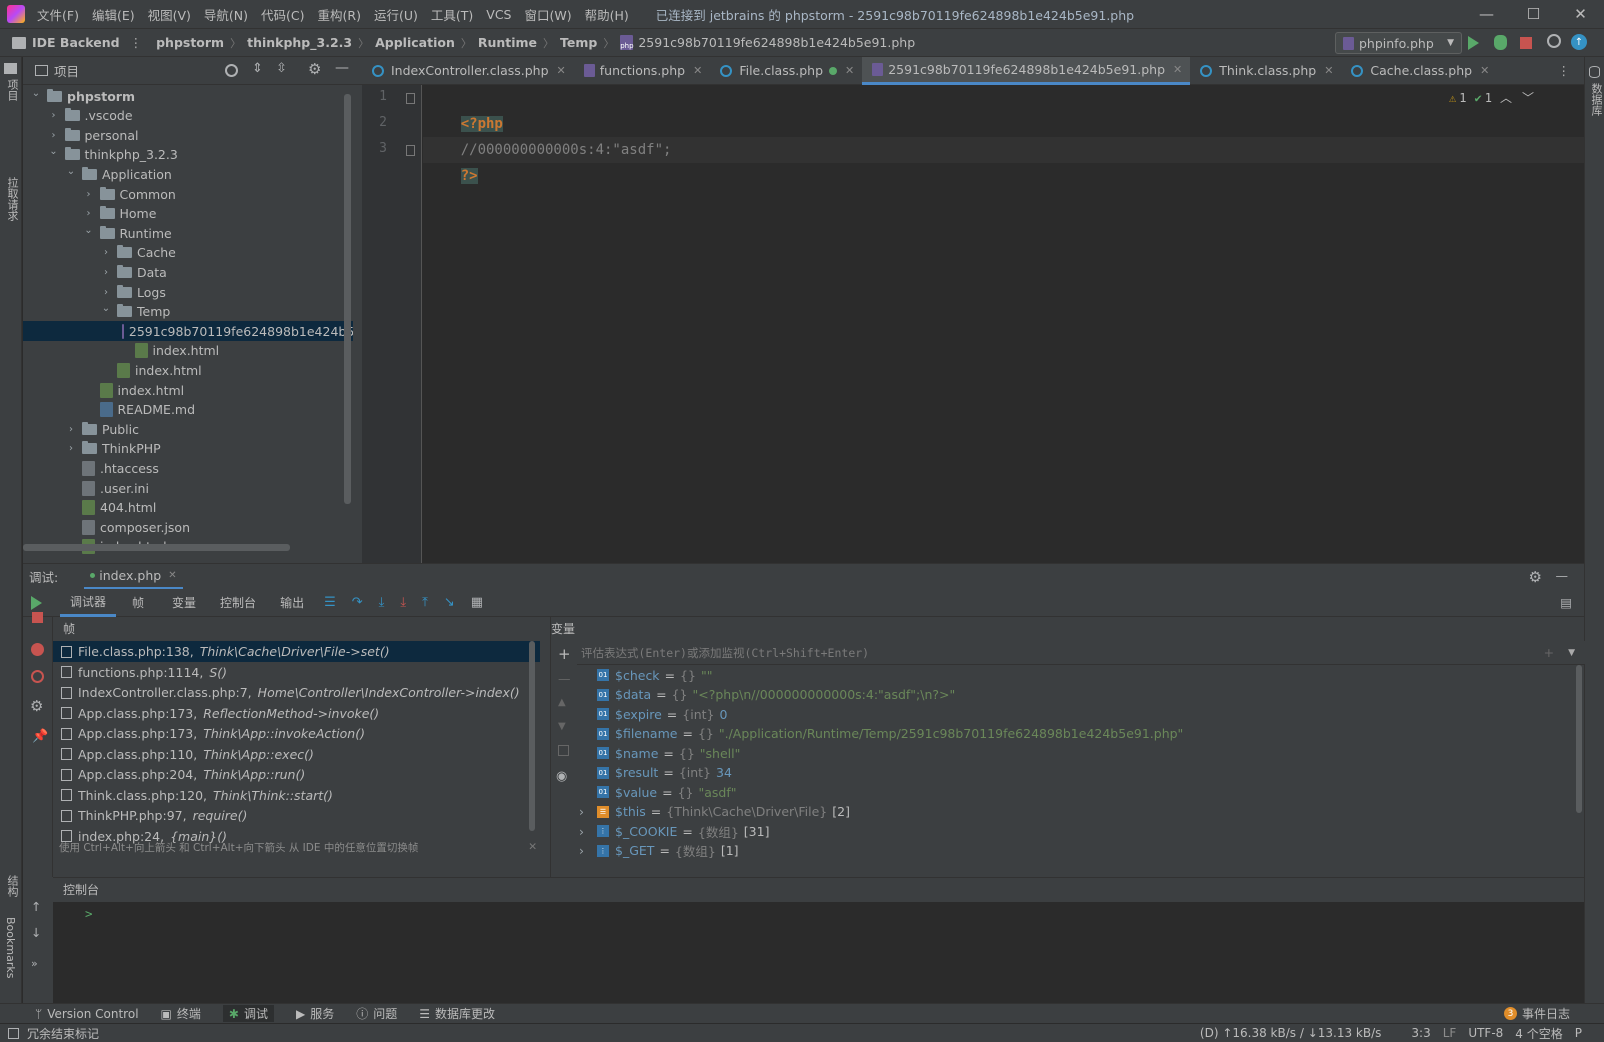 The image size is (1604, 1042). I want to click on move-down-icon: ▼, so click(562, 726).